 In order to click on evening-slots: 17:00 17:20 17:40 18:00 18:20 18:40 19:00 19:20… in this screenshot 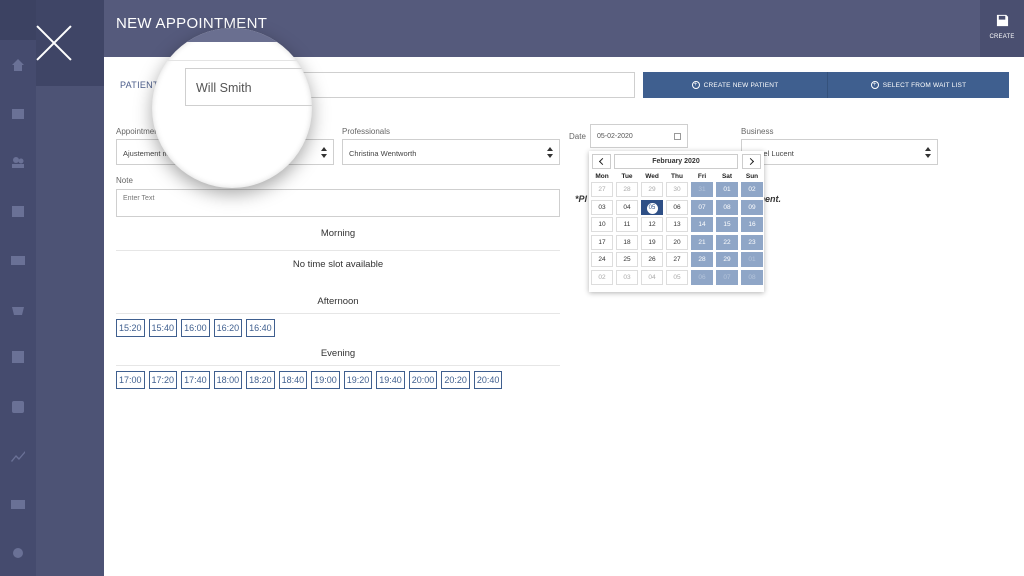, I will do `click(309, 380)`.